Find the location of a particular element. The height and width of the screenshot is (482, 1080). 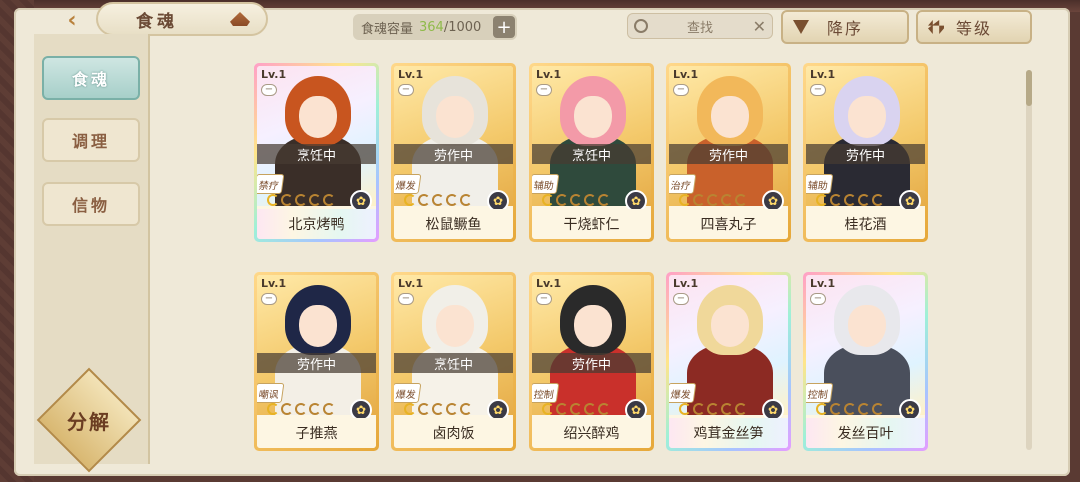

search-field: 查找 ✕ is located at coordinates (700, 26).